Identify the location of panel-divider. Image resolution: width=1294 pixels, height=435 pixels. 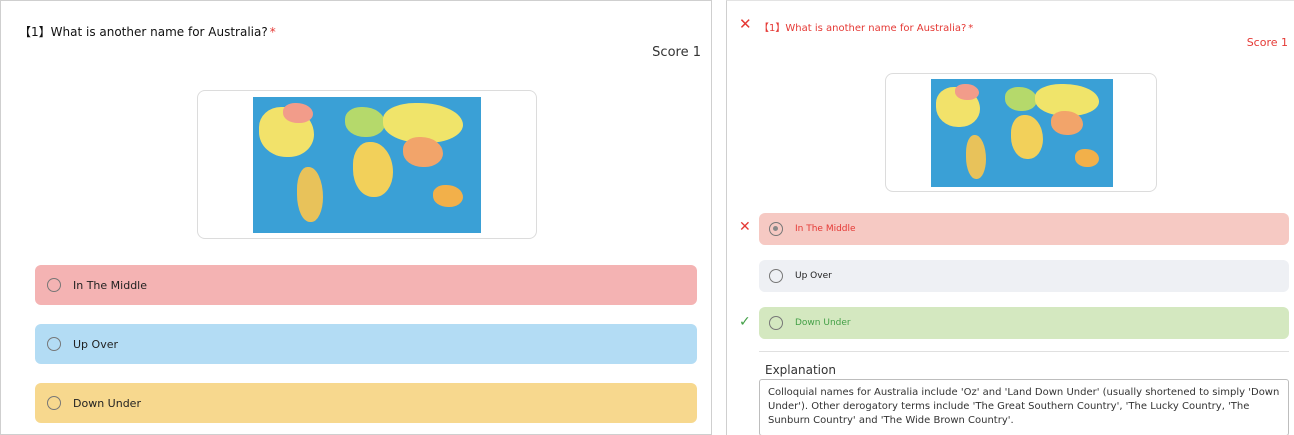
(719, 217).